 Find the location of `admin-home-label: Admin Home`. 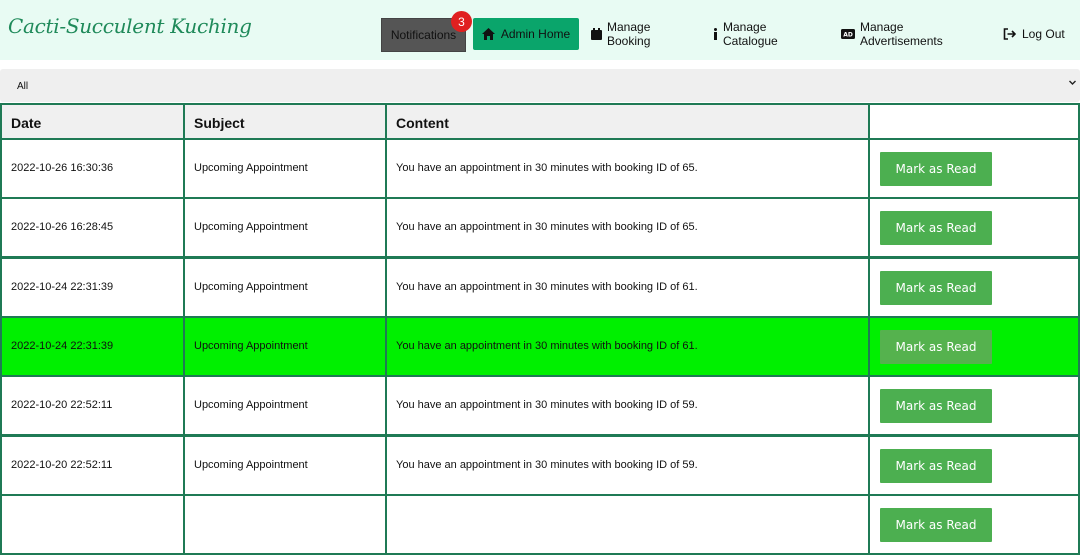

admin-home-label: Admin Home is located at coordinates (535, 34).